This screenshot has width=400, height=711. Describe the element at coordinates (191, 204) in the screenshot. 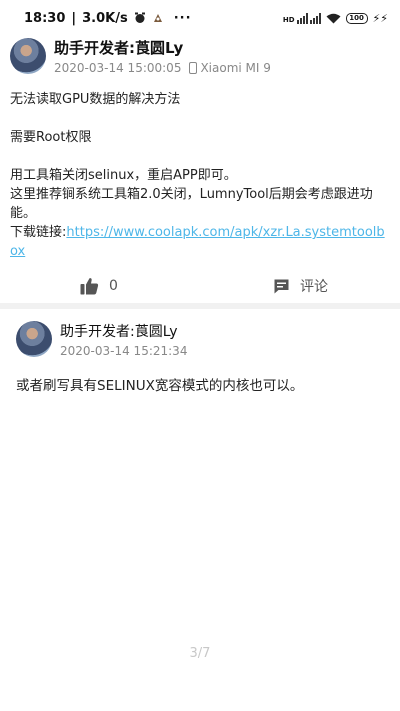

I see `post-line: 这里推荐锏系统工具箱2.0关闭，LumnyTool后期会考虑跟进功能。` at that location.